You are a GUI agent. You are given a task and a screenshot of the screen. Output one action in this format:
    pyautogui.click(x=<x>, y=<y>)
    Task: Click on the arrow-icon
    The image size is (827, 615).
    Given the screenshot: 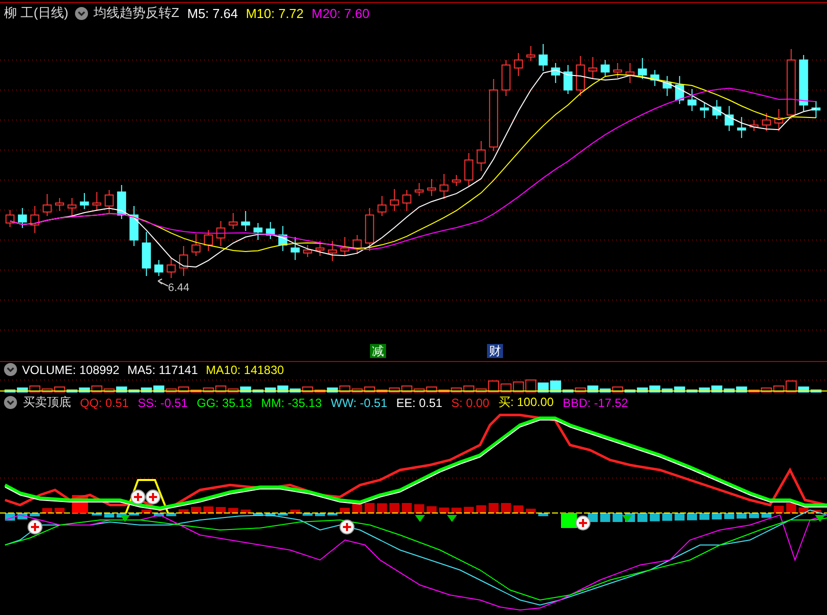 What is the action you would take?
    pyautogui.click(x=163, y=282)
    